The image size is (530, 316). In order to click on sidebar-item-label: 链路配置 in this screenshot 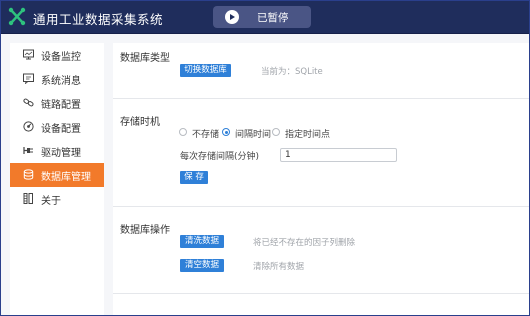, I will do `click(61, 105)`.